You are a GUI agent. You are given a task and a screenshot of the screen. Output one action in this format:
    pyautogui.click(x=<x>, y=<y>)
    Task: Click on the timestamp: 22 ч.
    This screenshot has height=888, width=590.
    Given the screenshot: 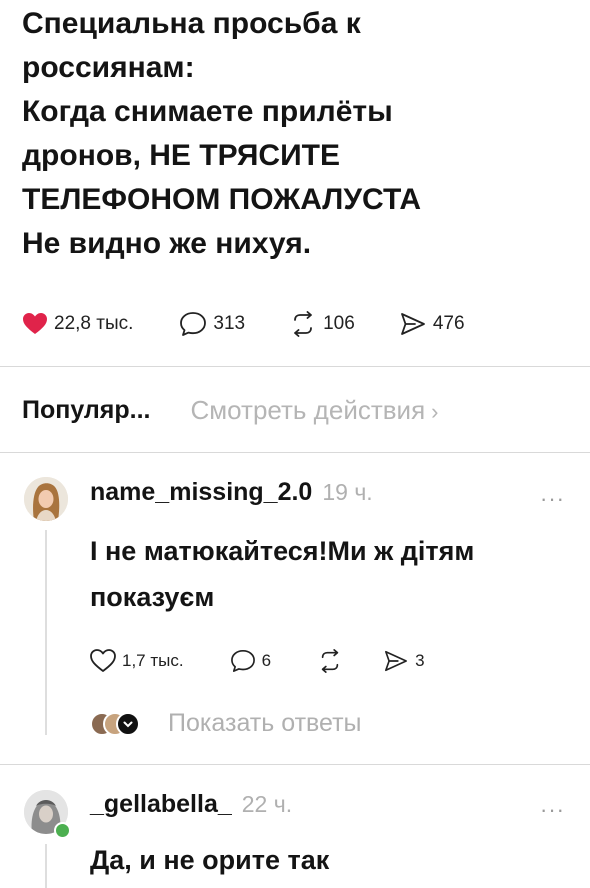 What is the action you would take?
    pyautogui.click(x=267, y=804)
    